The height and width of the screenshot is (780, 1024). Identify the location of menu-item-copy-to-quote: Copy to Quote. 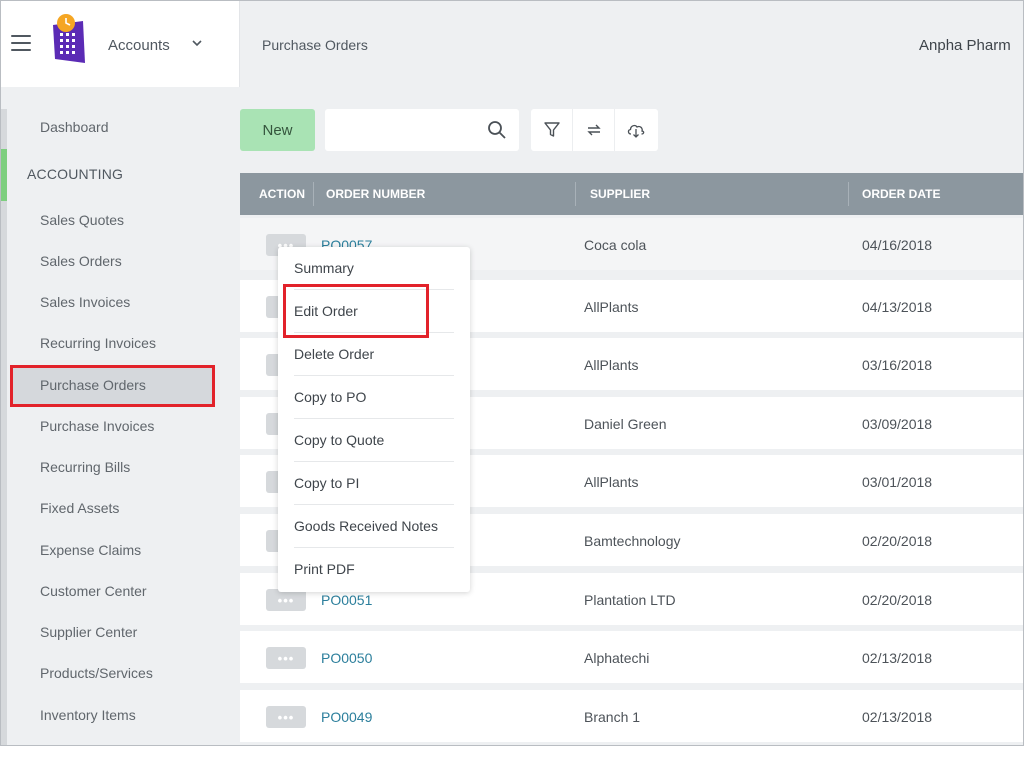
(374, 440).